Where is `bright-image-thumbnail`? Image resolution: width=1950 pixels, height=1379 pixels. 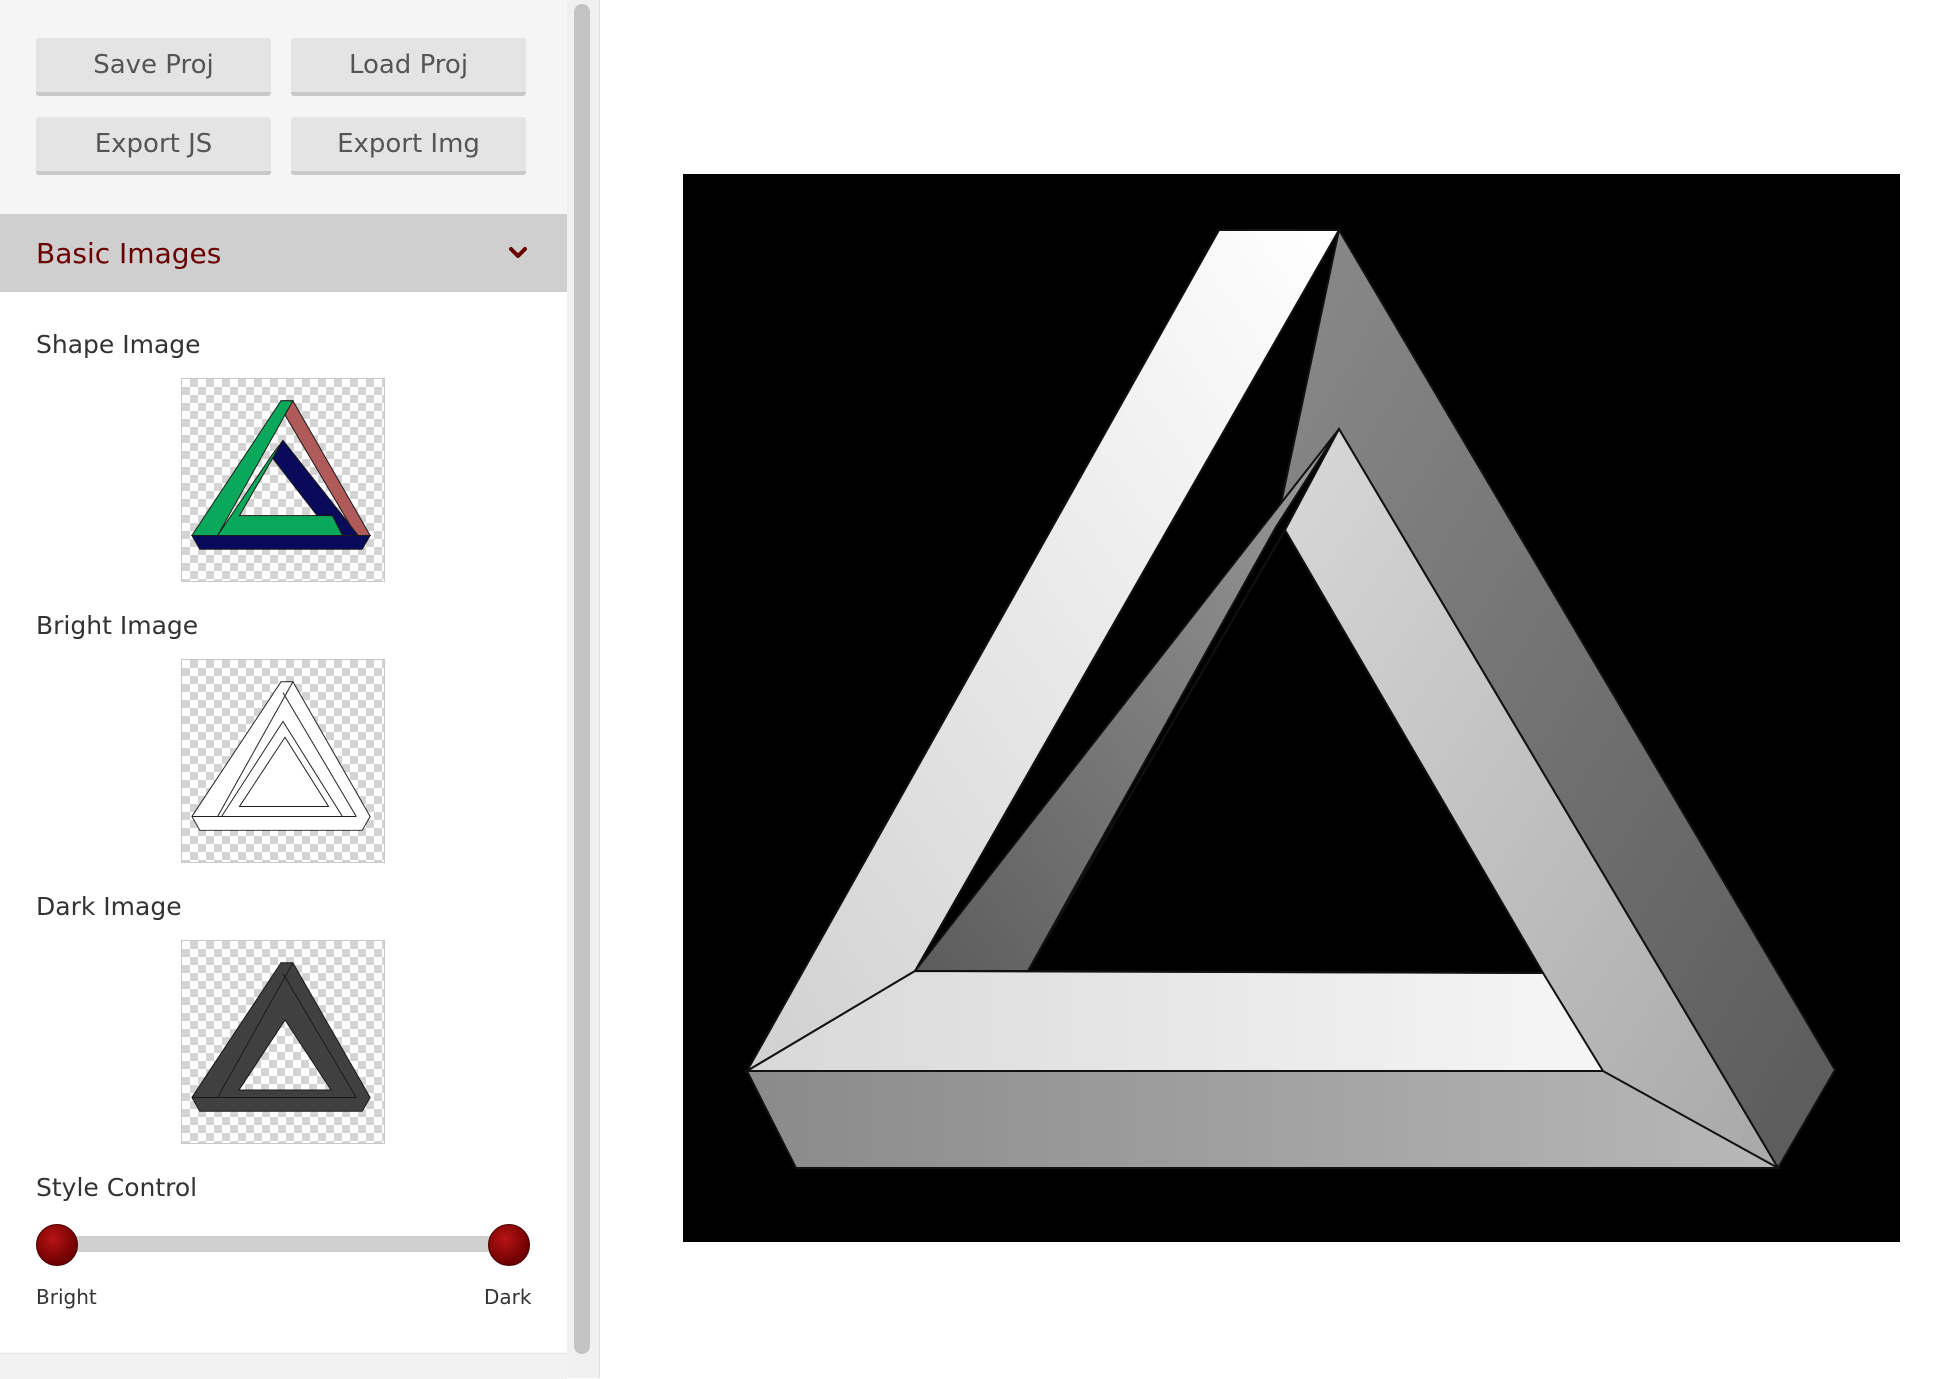 bright-image-thumbnail is located at coordinates (283, 761).